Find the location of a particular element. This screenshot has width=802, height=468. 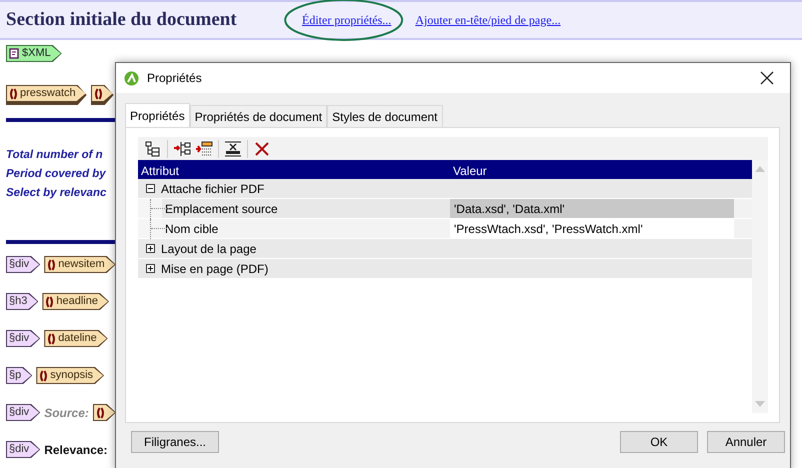

summary-line: Total number of n is located at coordinates (54, 155).